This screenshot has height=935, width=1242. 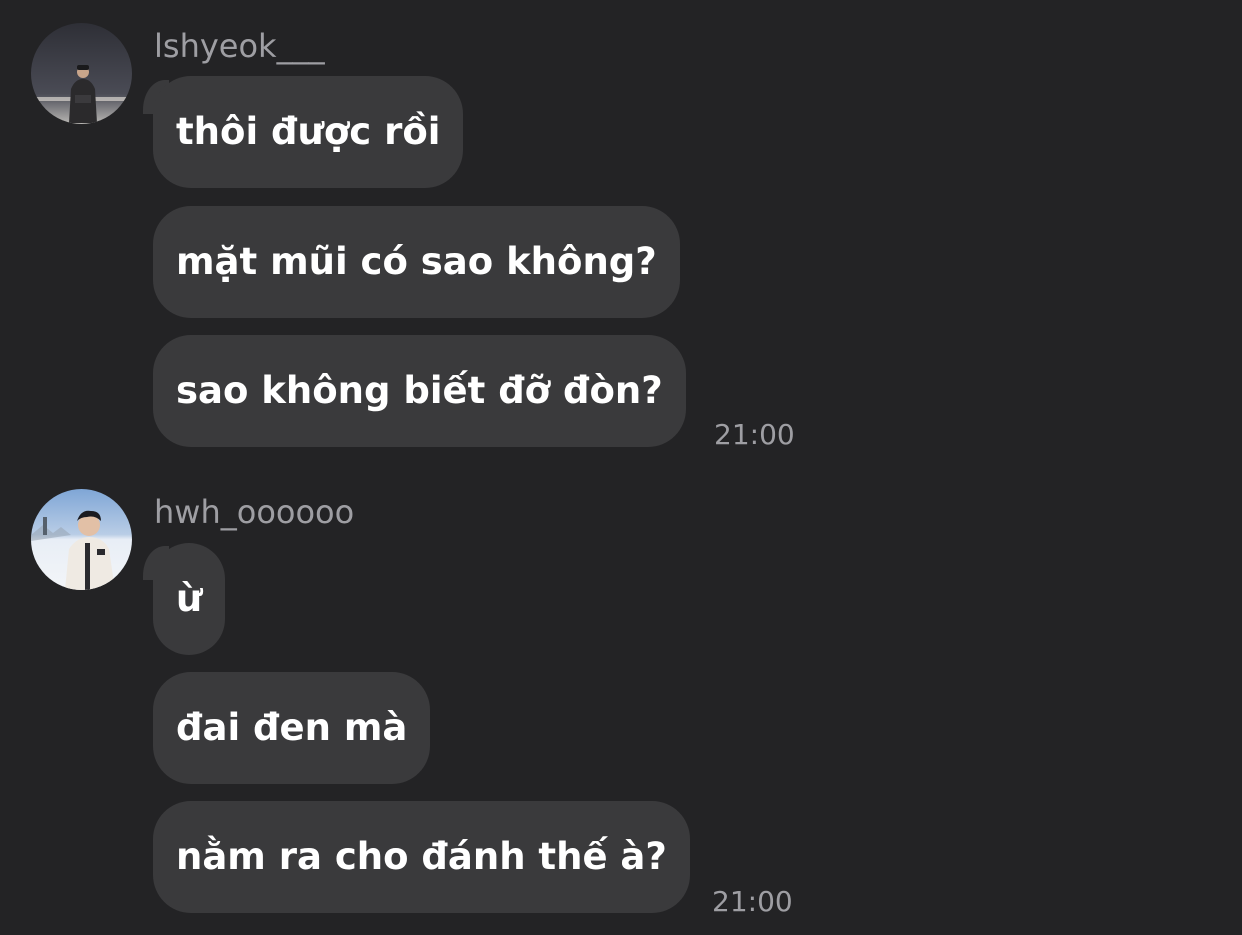 What do you see at coordinates (189, 599) in the screenshot?
I see `message-bubble: ừ` at bounding box center [189, 599].